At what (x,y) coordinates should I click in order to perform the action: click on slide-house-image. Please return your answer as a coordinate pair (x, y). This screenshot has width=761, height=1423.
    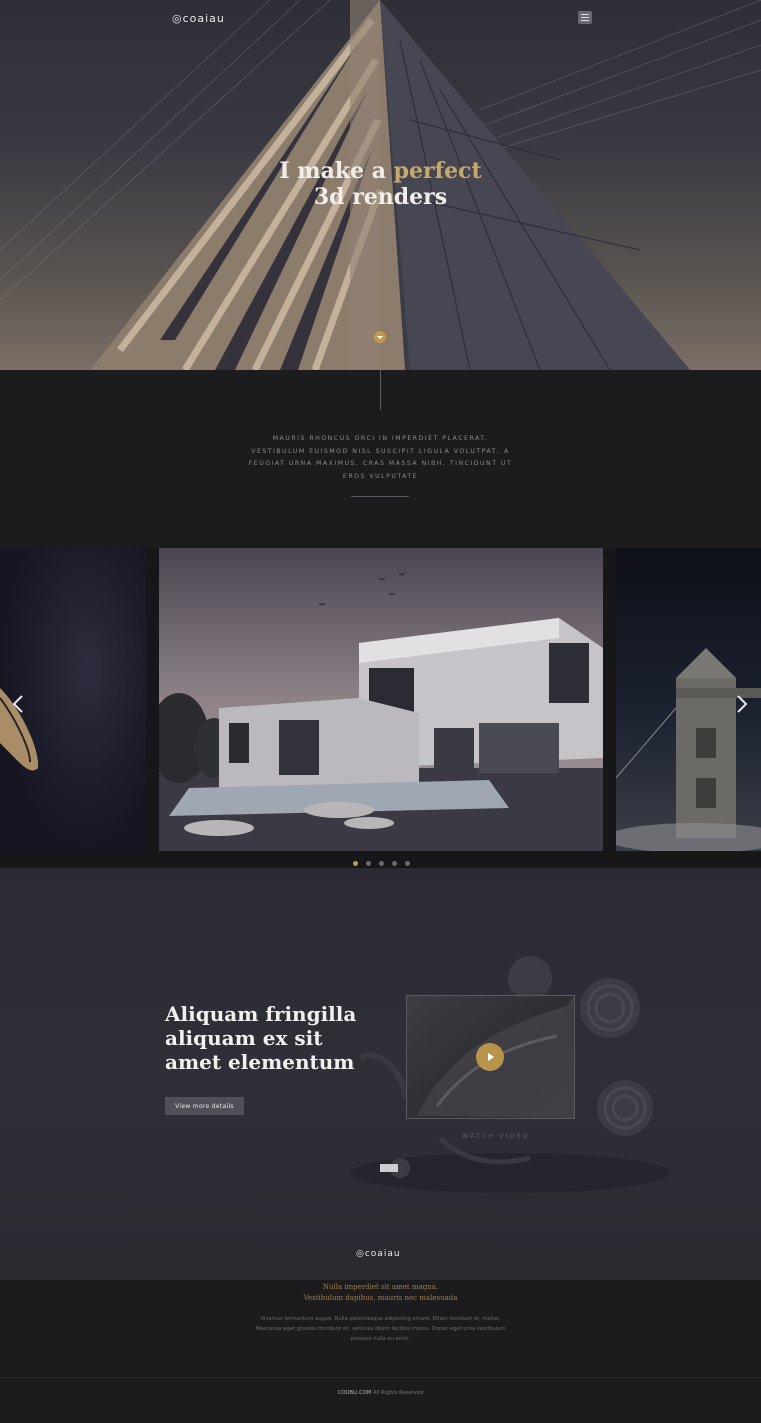
    Looking at the image, I should click on (381, 699).